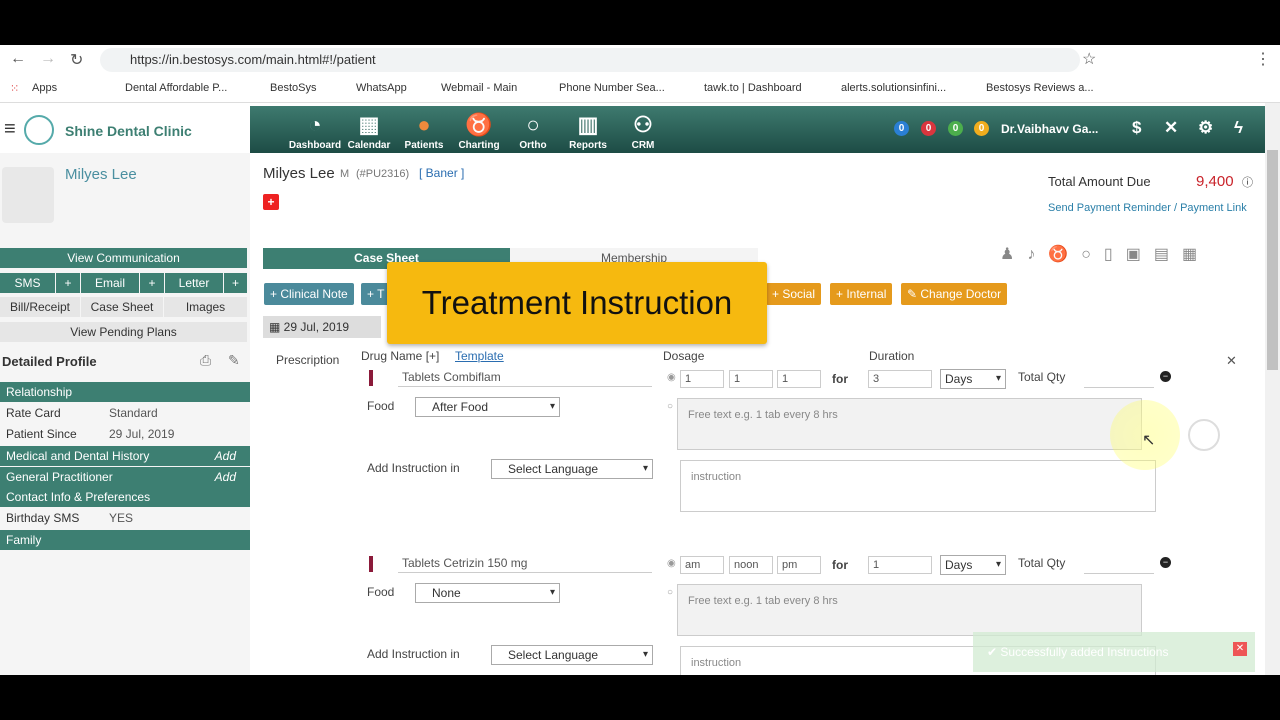 This screenshot has height=720, width=1280. Describe the element at coordinates (205, 307) in the screenshot. I see `images-button: Images` at that location.